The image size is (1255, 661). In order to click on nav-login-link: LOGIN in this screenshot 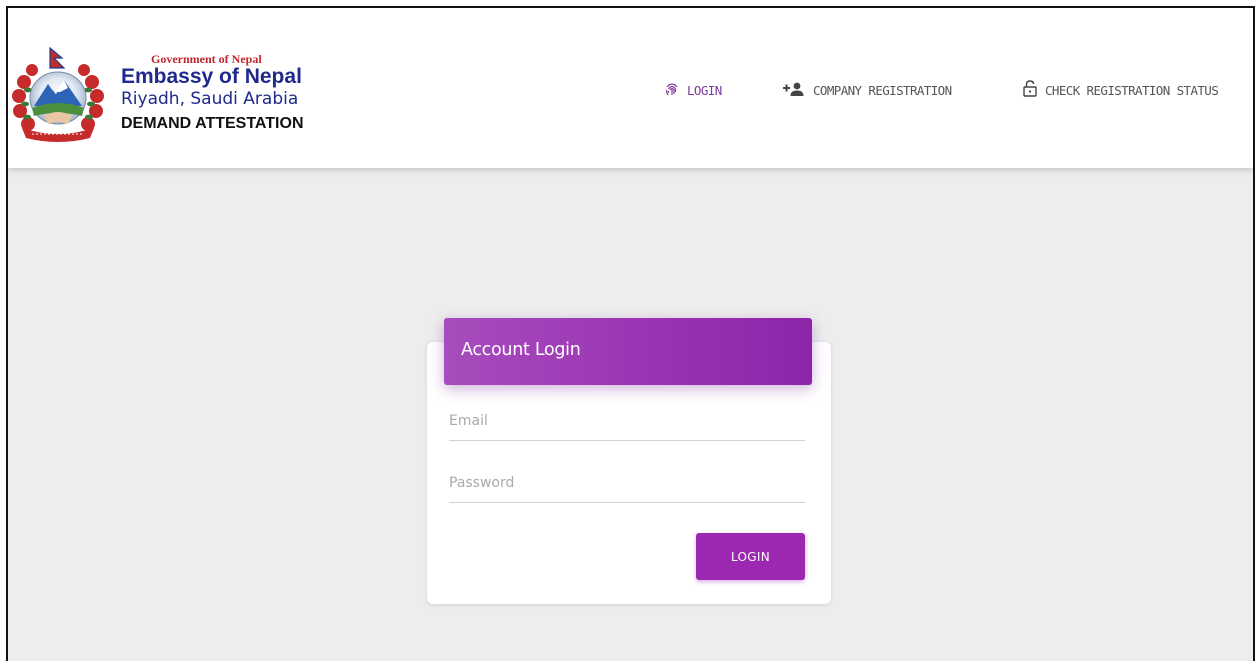, I will do `click(693, 90)`.